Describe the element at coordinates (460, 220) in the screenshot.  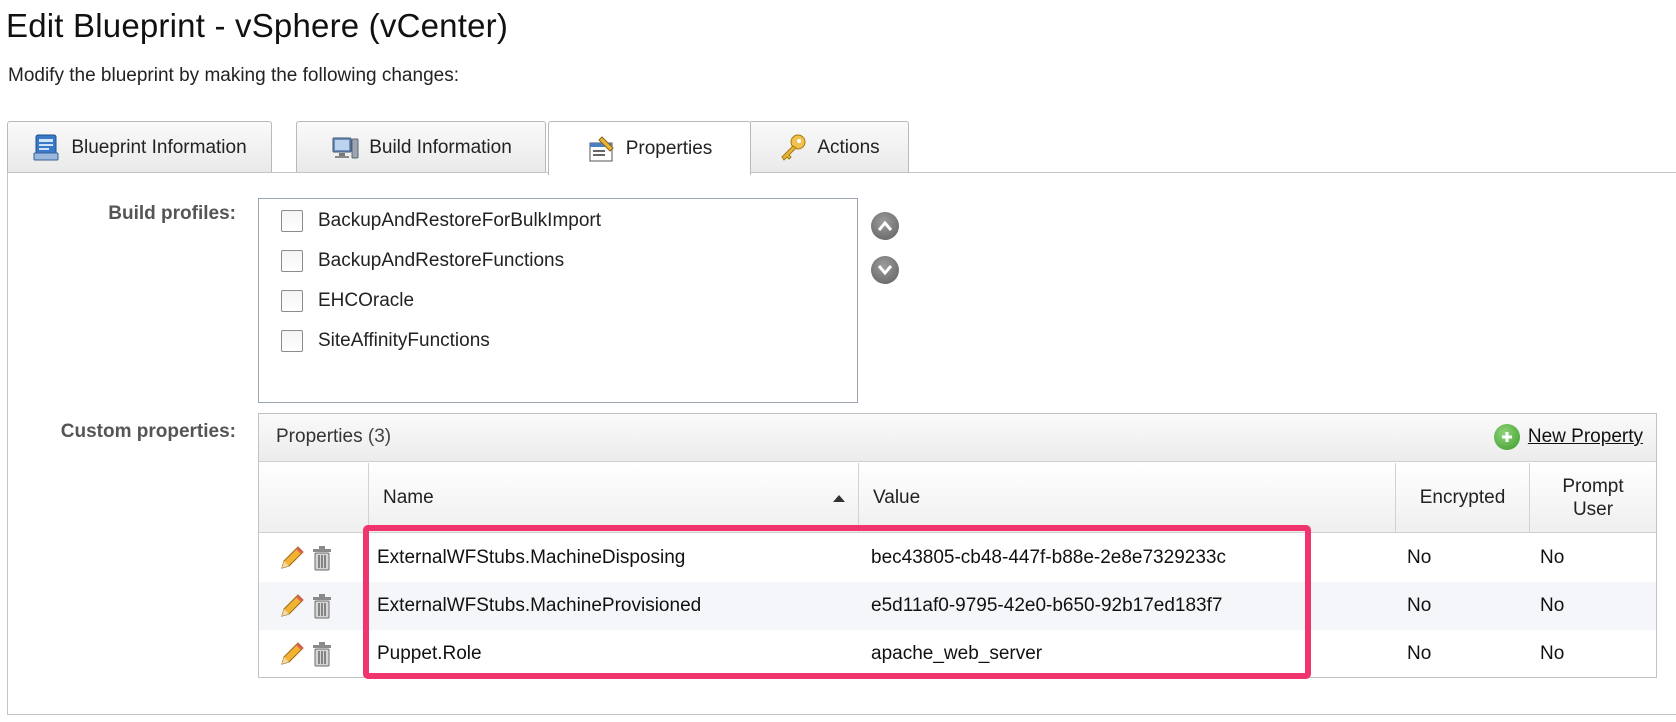
I see `build-profile-label: BackupAndRestoreForBulkImport` at that location.